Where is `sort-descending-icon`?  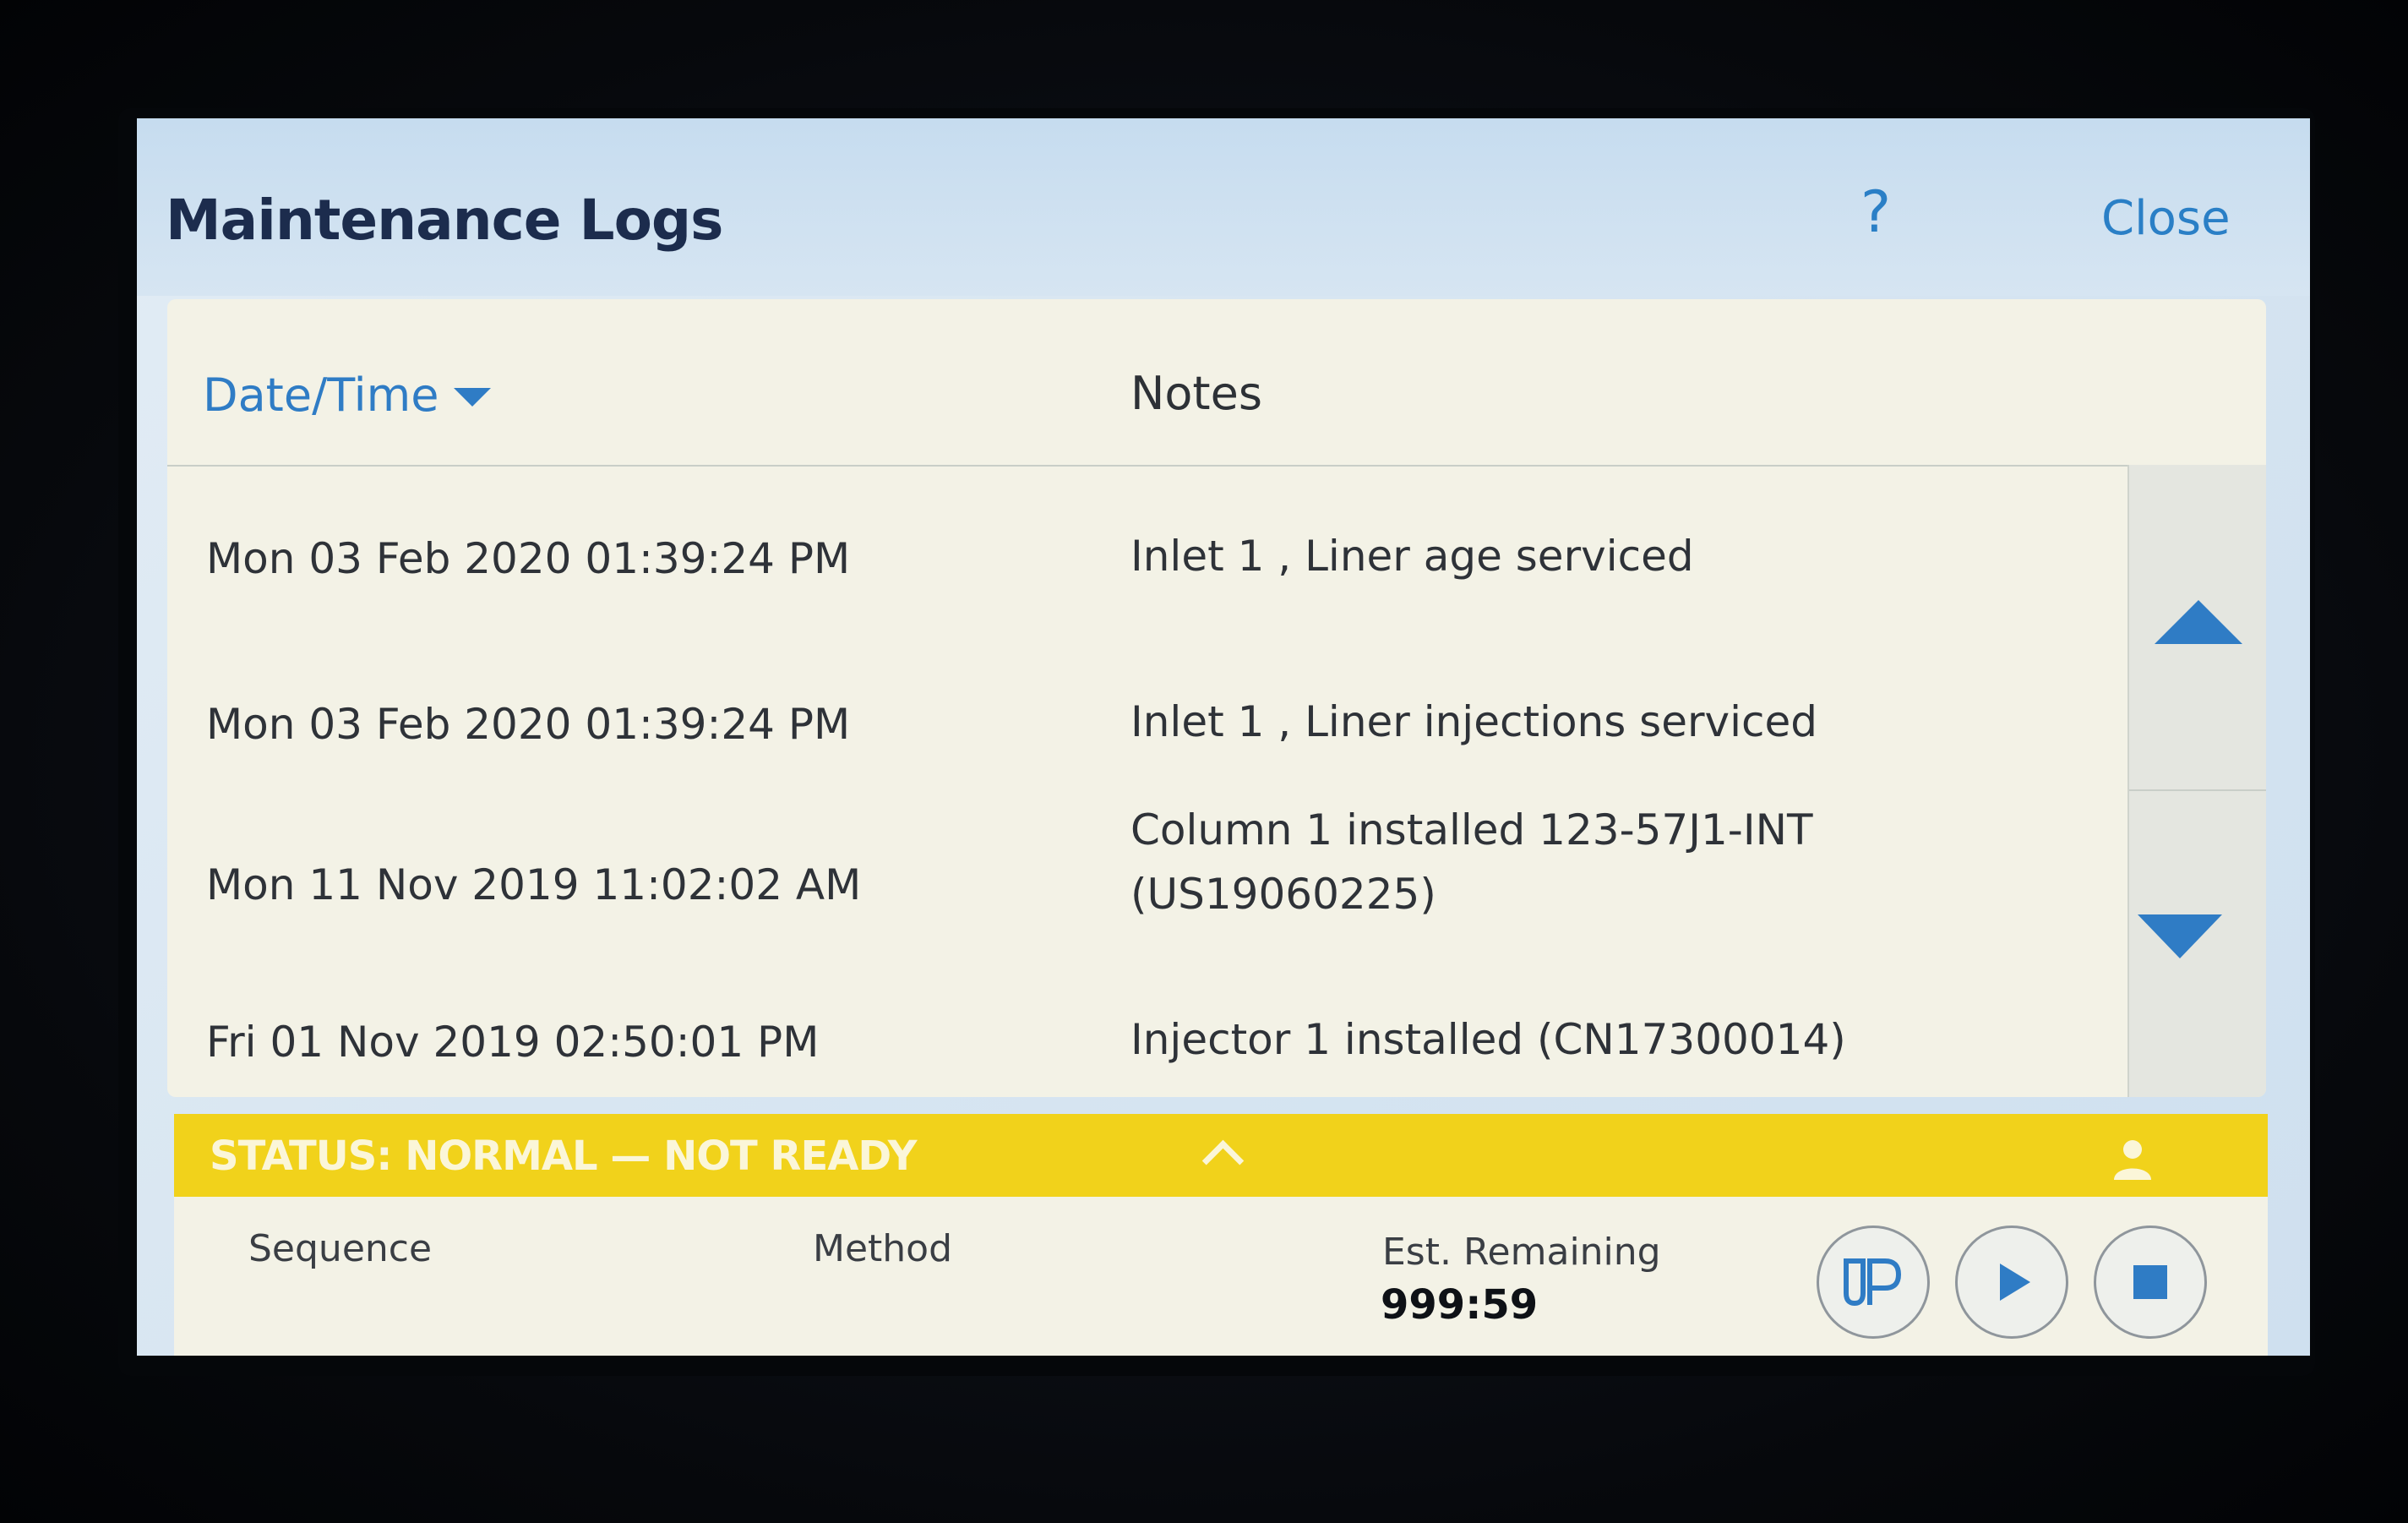
sort-descending-icon is located at coordinates (473, 397).